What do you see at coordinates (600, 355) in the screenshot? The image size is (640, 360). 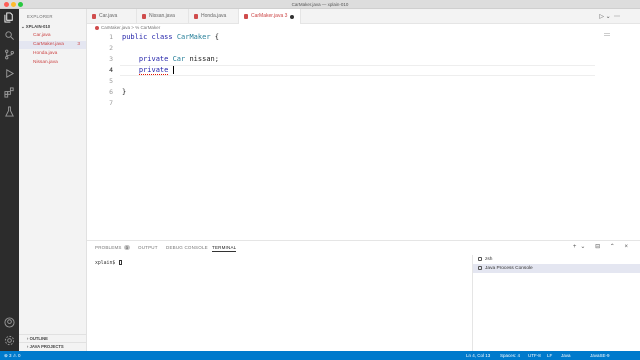 I see `jdk-status: JavaSE-9` at bounding box center [600, 355].